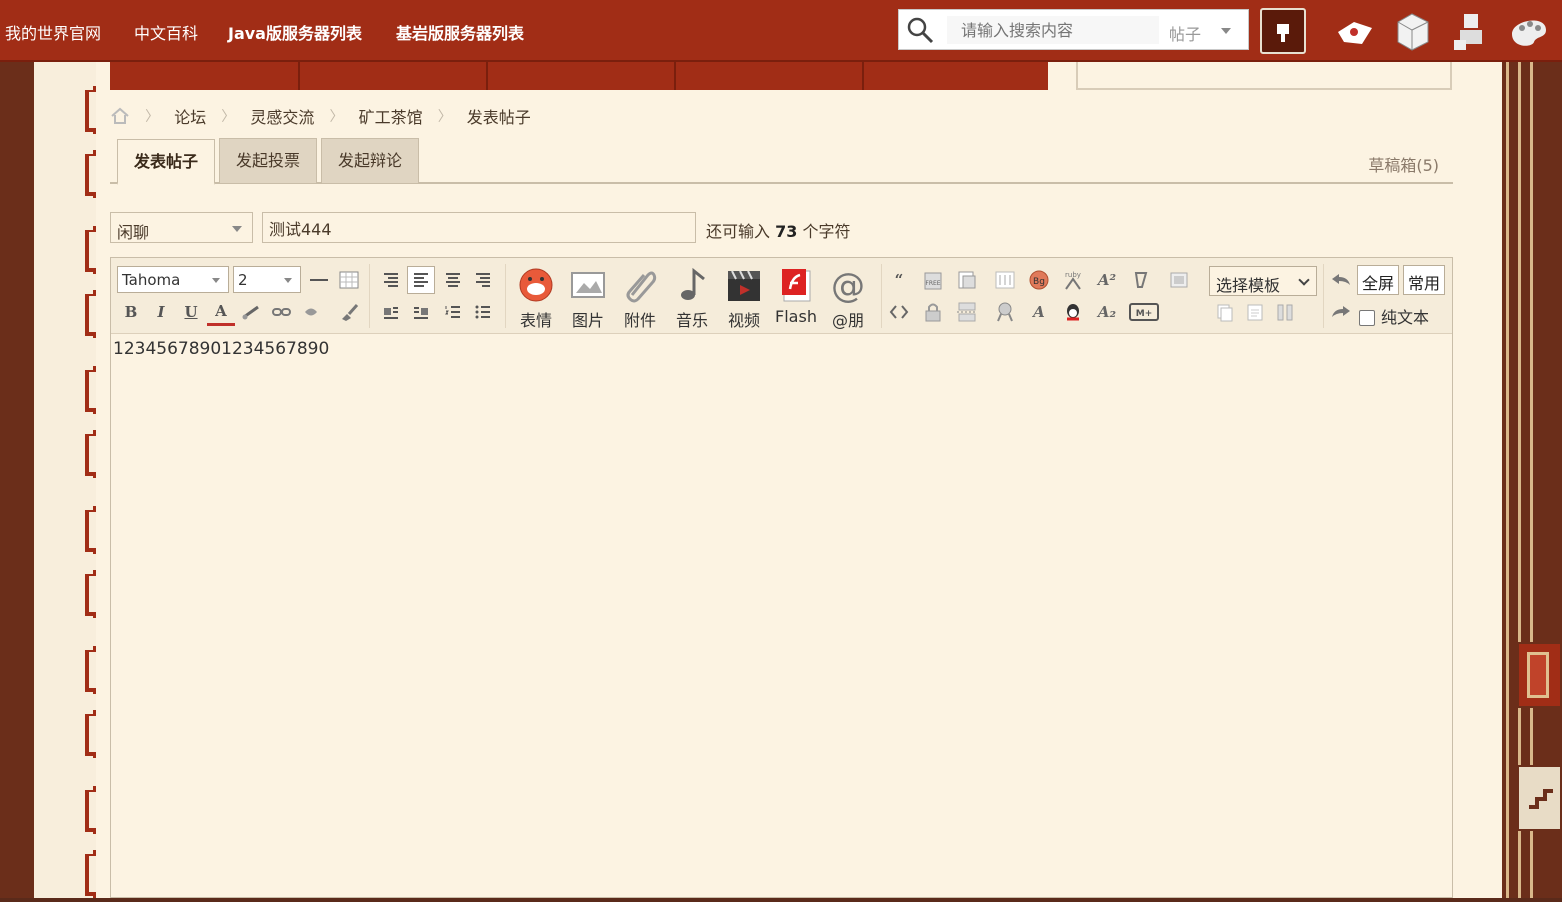 The image size is (1562, 902). I want to click on nav-link-bedrock-servers: 基岩版服务器列表, so click(460, 32).